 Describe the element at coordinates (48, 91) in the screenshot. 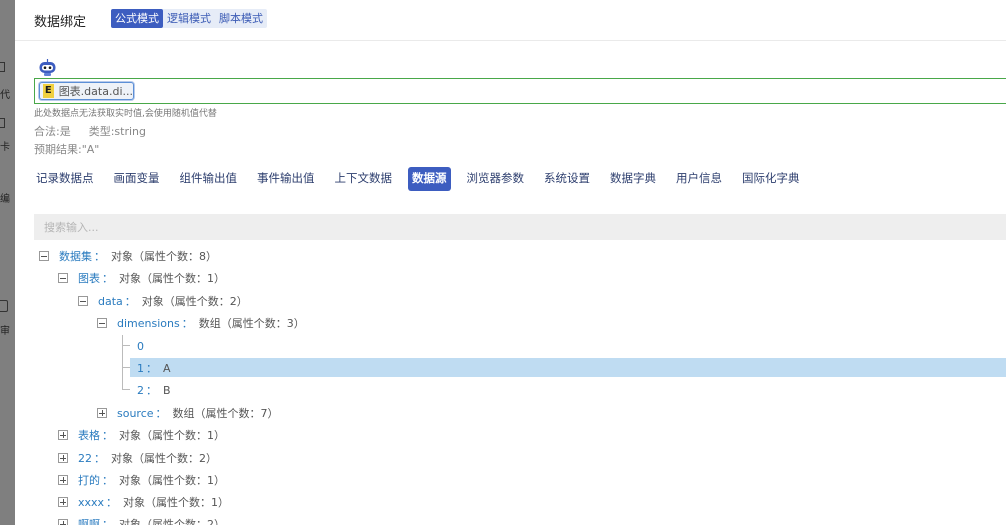

I see `expression-badge-icon: E` at that location.